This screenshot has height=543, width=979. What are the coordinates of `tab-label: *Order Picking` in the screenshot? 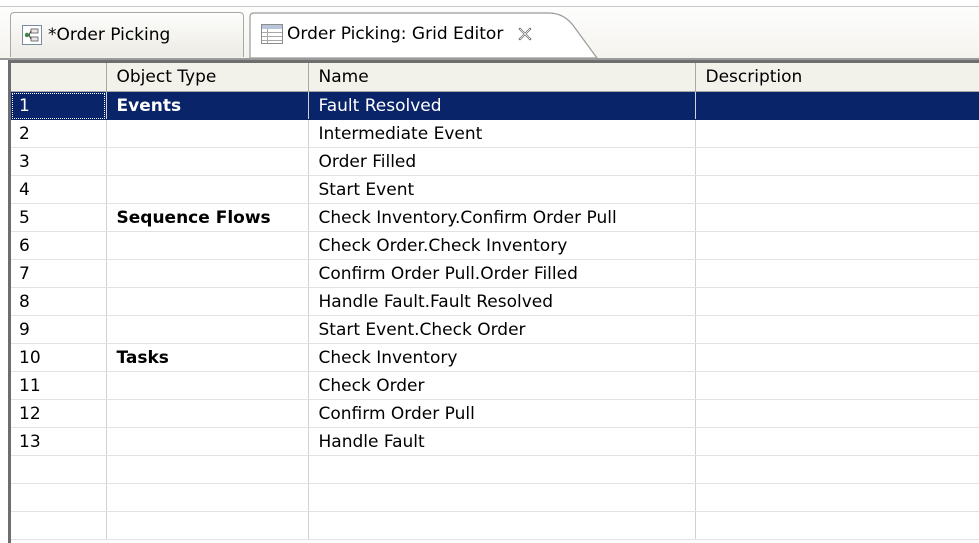 It's located at (109, 35).